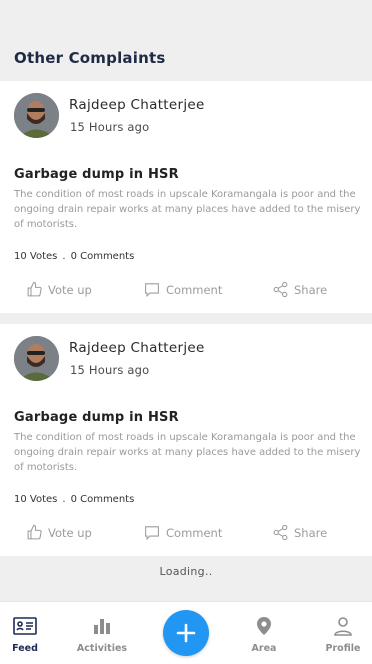 This screenshot has height=664, width=372. Describe the element at coordinates (264, 626) in the screenshot. I see `location-pin-icon` at that location.